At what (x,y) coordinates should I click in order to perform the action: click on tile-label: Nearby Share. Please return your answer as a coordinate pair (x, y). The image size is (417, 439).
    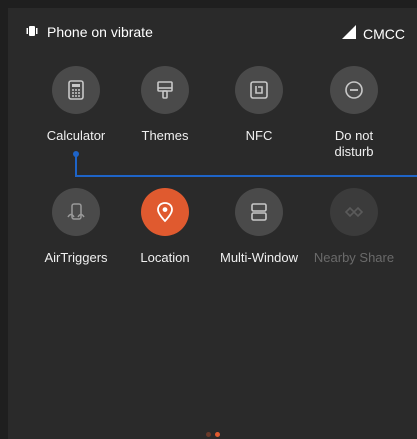
    Looking at the image, I should click on (354, 257).